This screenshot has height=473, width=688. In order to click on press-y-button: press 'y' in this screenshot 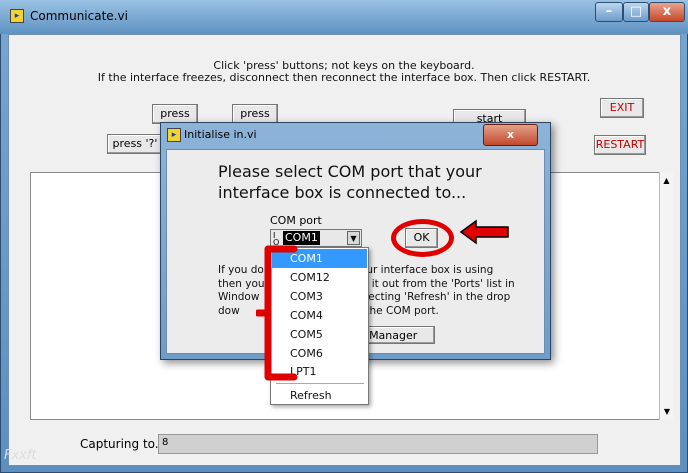, I will do `click(175, 121)`.